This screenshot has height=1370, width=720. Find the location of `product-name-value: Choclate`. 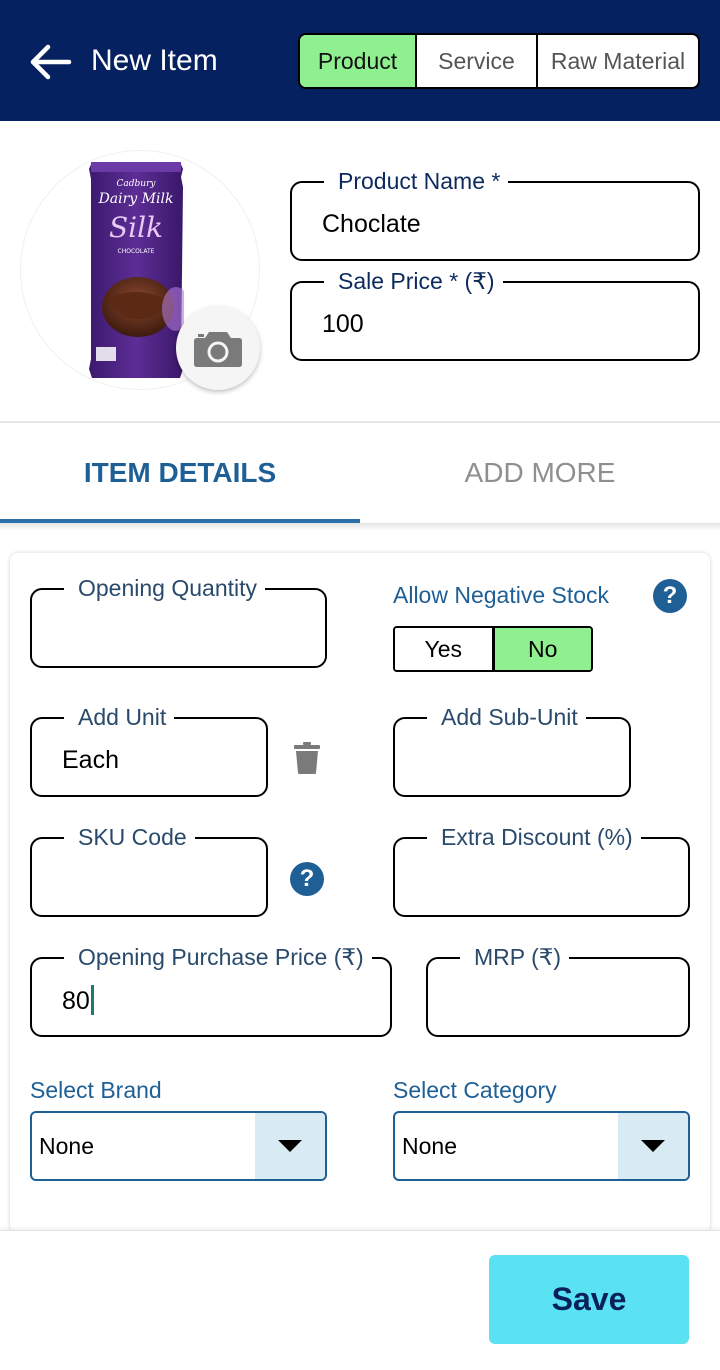

product-name-value: Choclate is located at coordinates (371, 224).